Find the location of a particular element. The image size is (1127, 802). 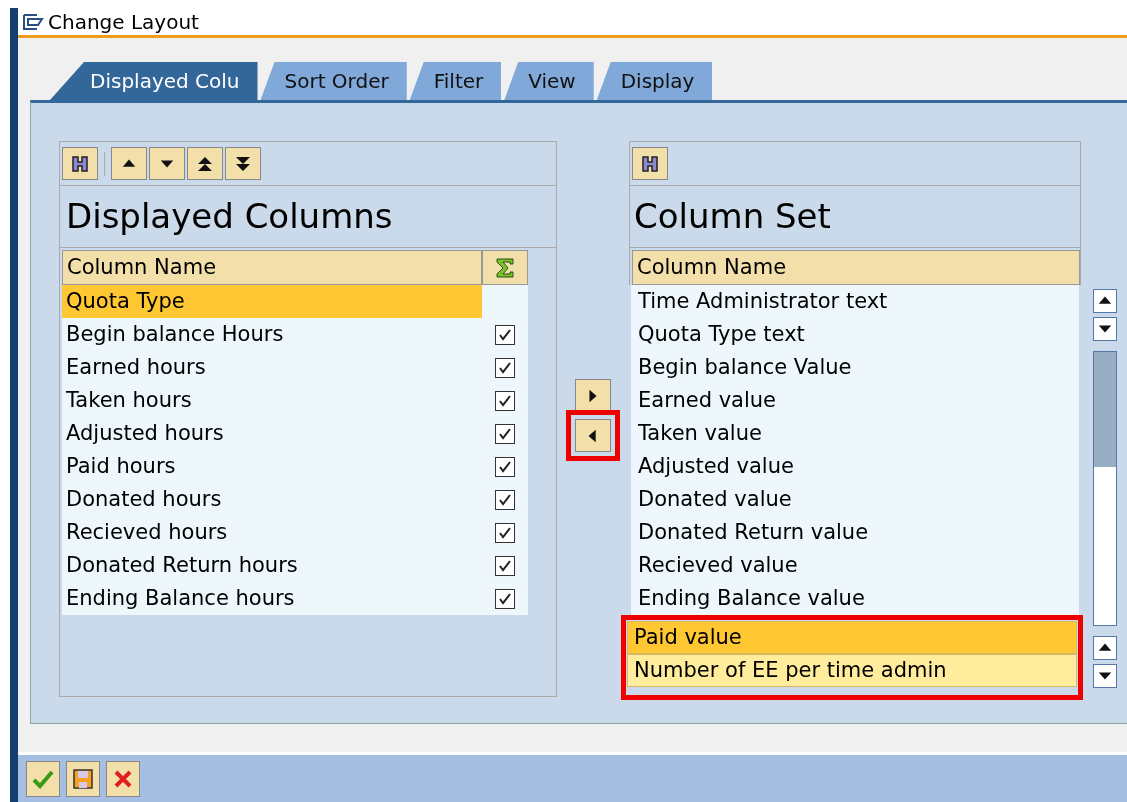

tab: Display is located at coordinates (654, 81).